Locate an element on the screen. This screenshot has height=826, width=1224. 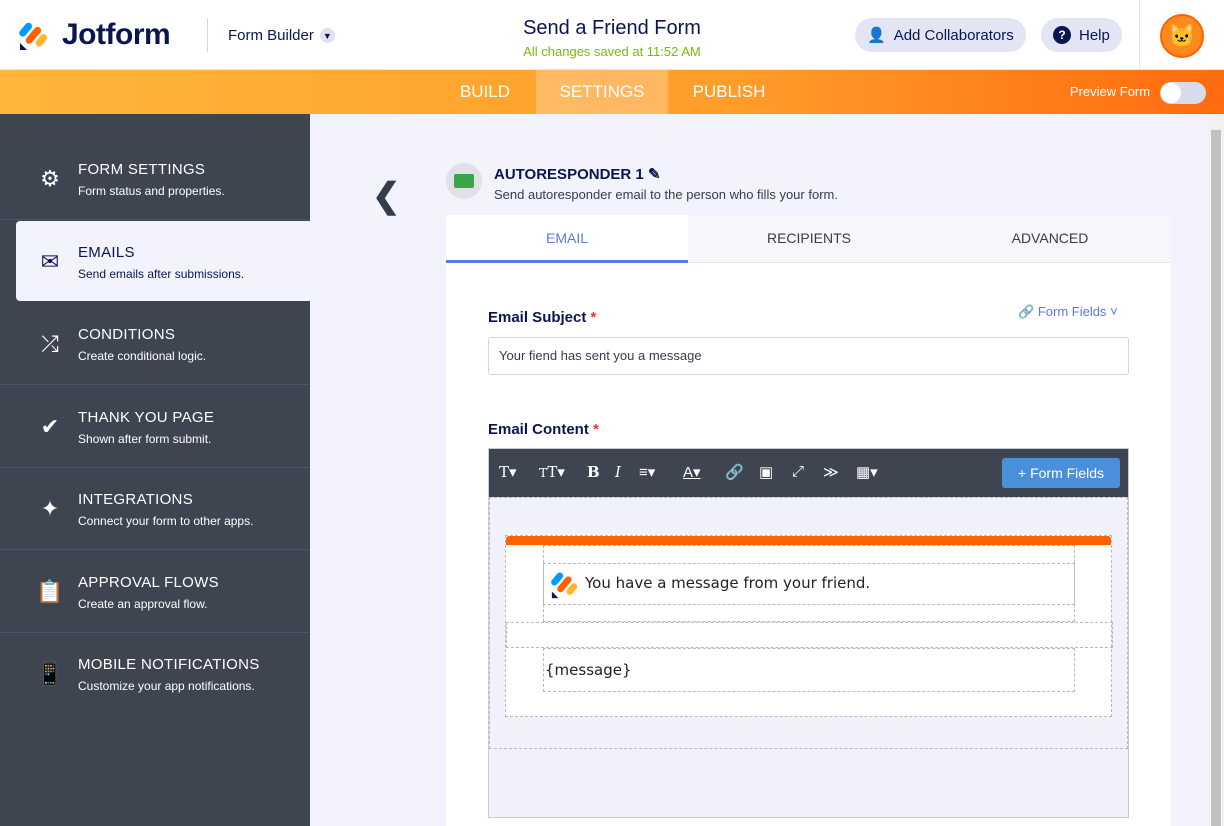
back-chevron-icon: ❮ is located at coordinates (386, 196).